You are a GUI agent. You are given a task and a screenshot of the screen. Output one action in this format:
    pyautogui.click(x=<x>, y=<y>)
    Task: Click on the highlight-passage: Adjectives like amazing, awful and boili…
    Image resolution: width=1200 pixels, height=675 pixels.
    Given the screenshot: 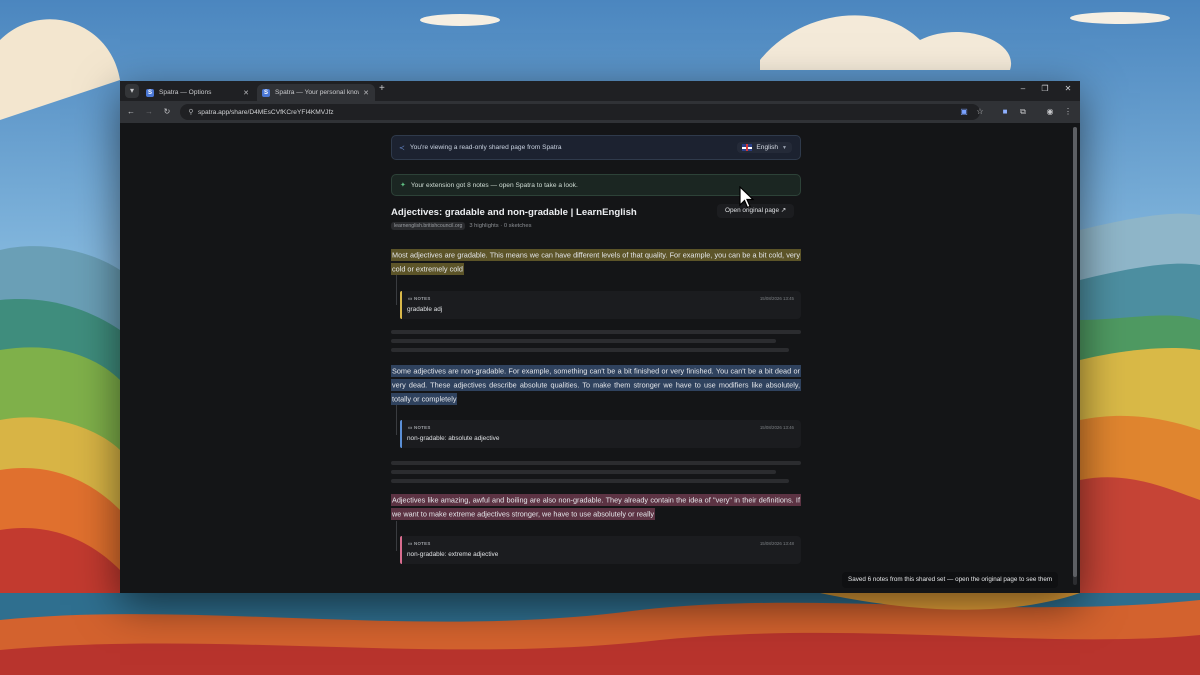 What is the action you would take?
    pyautogui.click(x=596, y=507)
    